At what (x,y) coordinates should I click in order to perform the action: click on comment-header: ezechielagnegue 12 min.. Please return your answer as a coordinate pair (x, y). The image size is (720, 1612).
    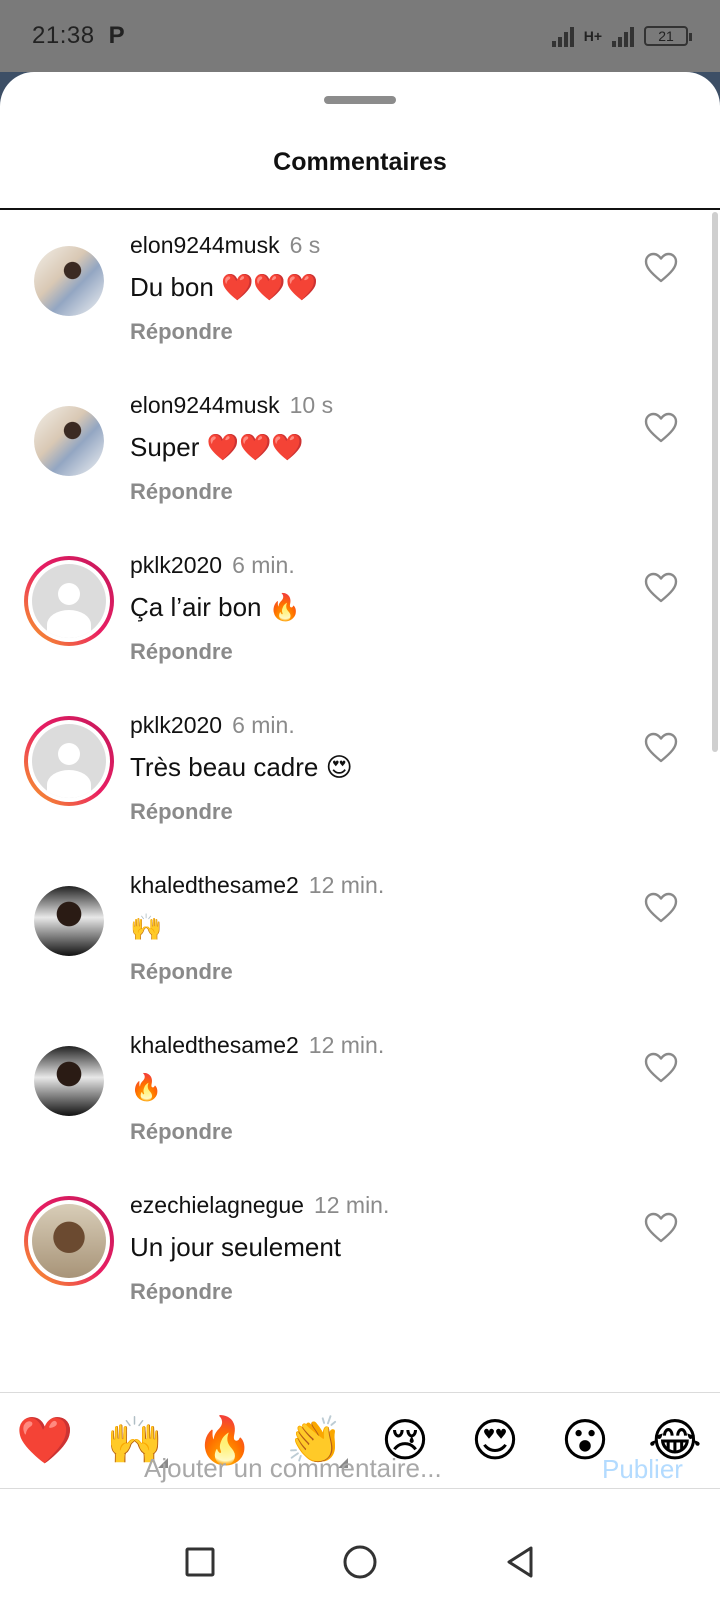
    Looking at the image, I should click on (259, 1205).